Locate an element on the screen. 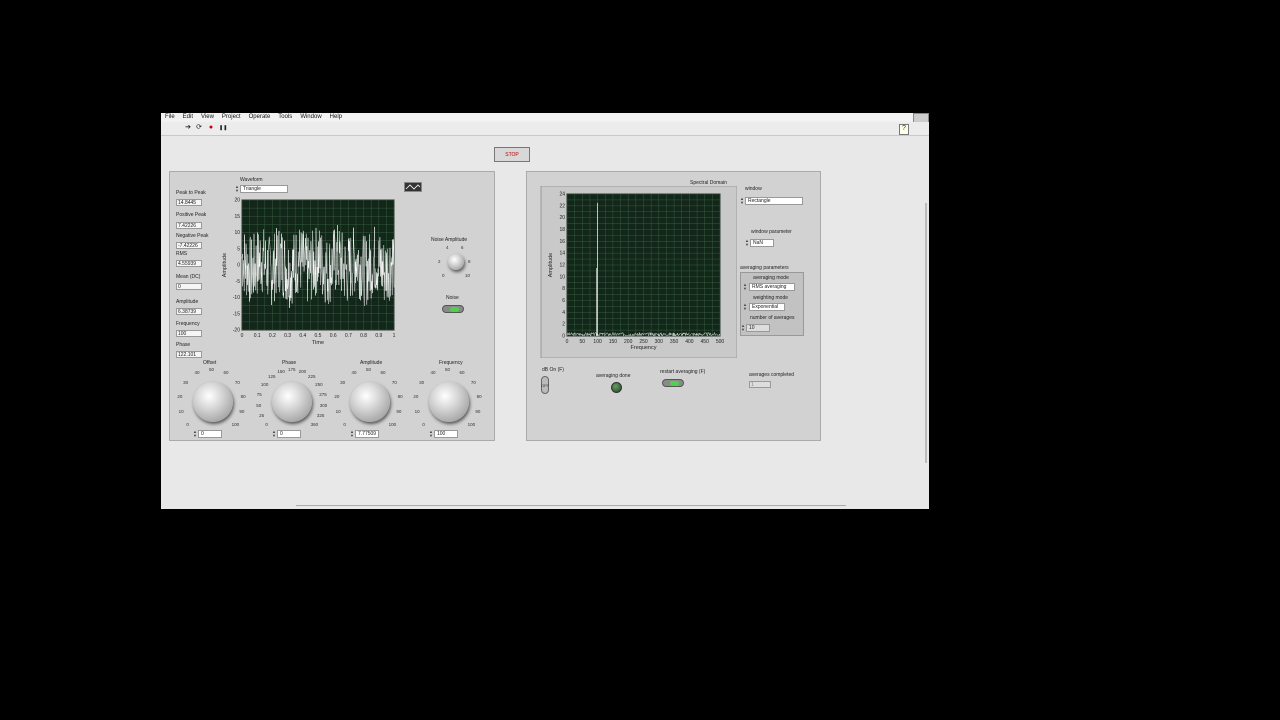  knob-frequency is located at coordinates (449, 402).